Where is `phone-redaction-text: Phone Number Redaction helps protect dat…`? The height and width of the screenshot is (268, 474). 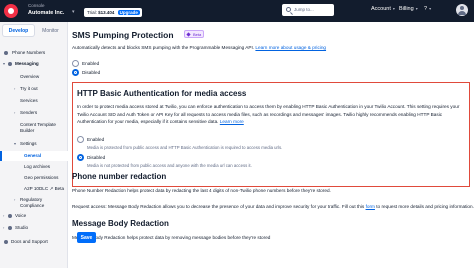 phone-redaction-text: Phone Number Redaction helps protect dat… is located at coordinates (201, 190).